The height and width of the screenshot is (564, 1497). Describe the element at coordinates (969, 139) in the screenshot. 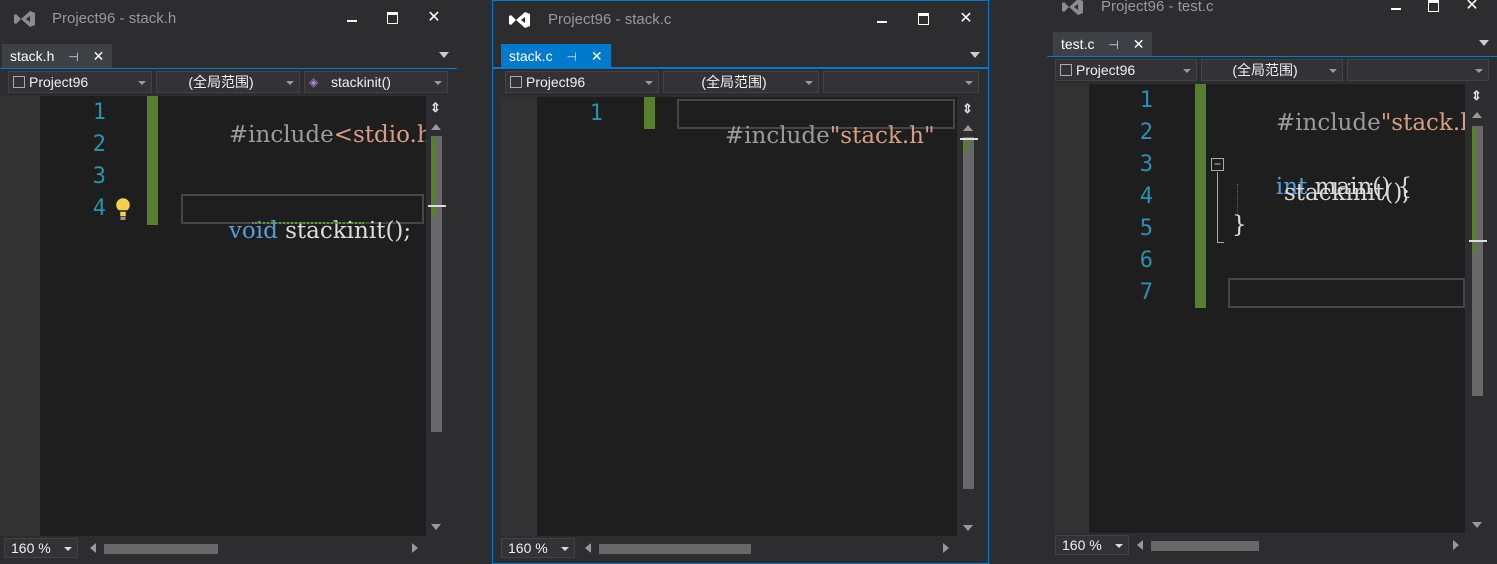

I see `caret-position-marker` at that location.